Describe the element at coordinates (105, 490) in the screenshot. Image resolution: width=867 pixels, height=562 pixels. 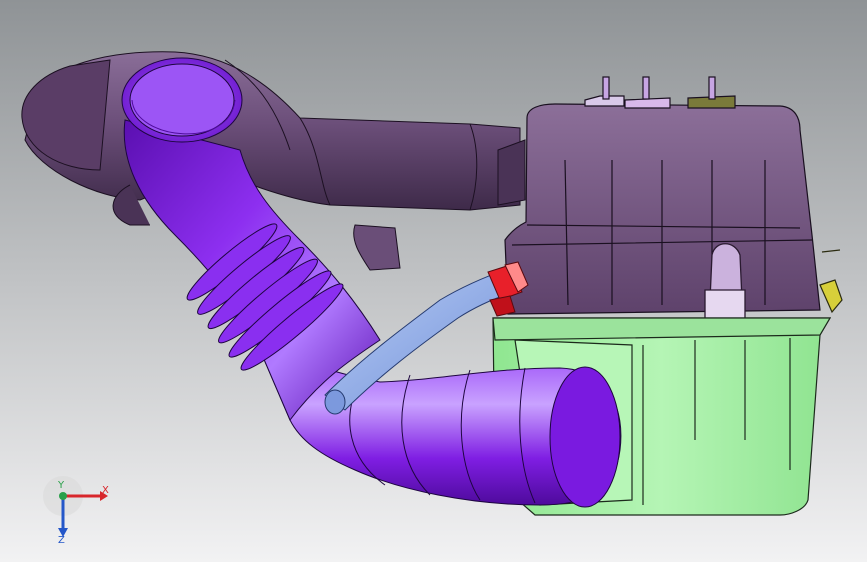
I see `axis-x-label: X` at that location.